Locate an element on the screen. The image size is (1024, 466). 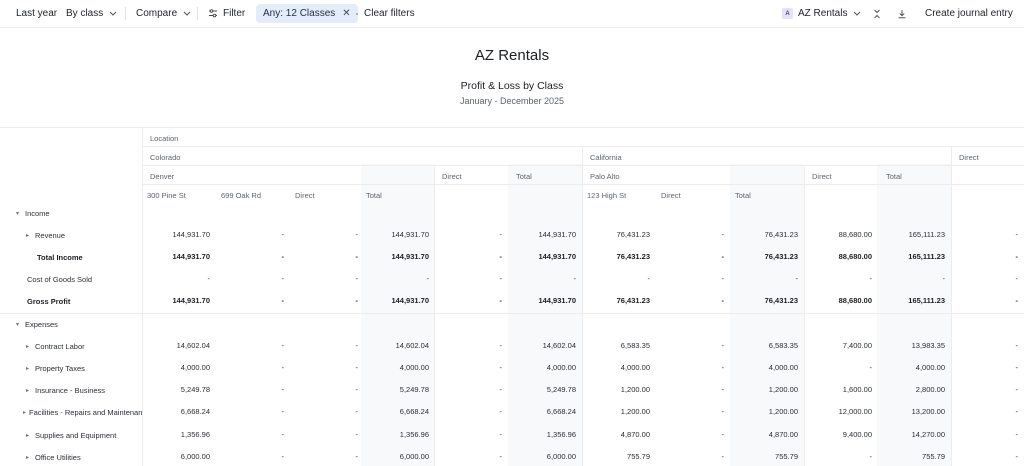
company-selector: A AZ Rentals is located at coordinates (821, 13).